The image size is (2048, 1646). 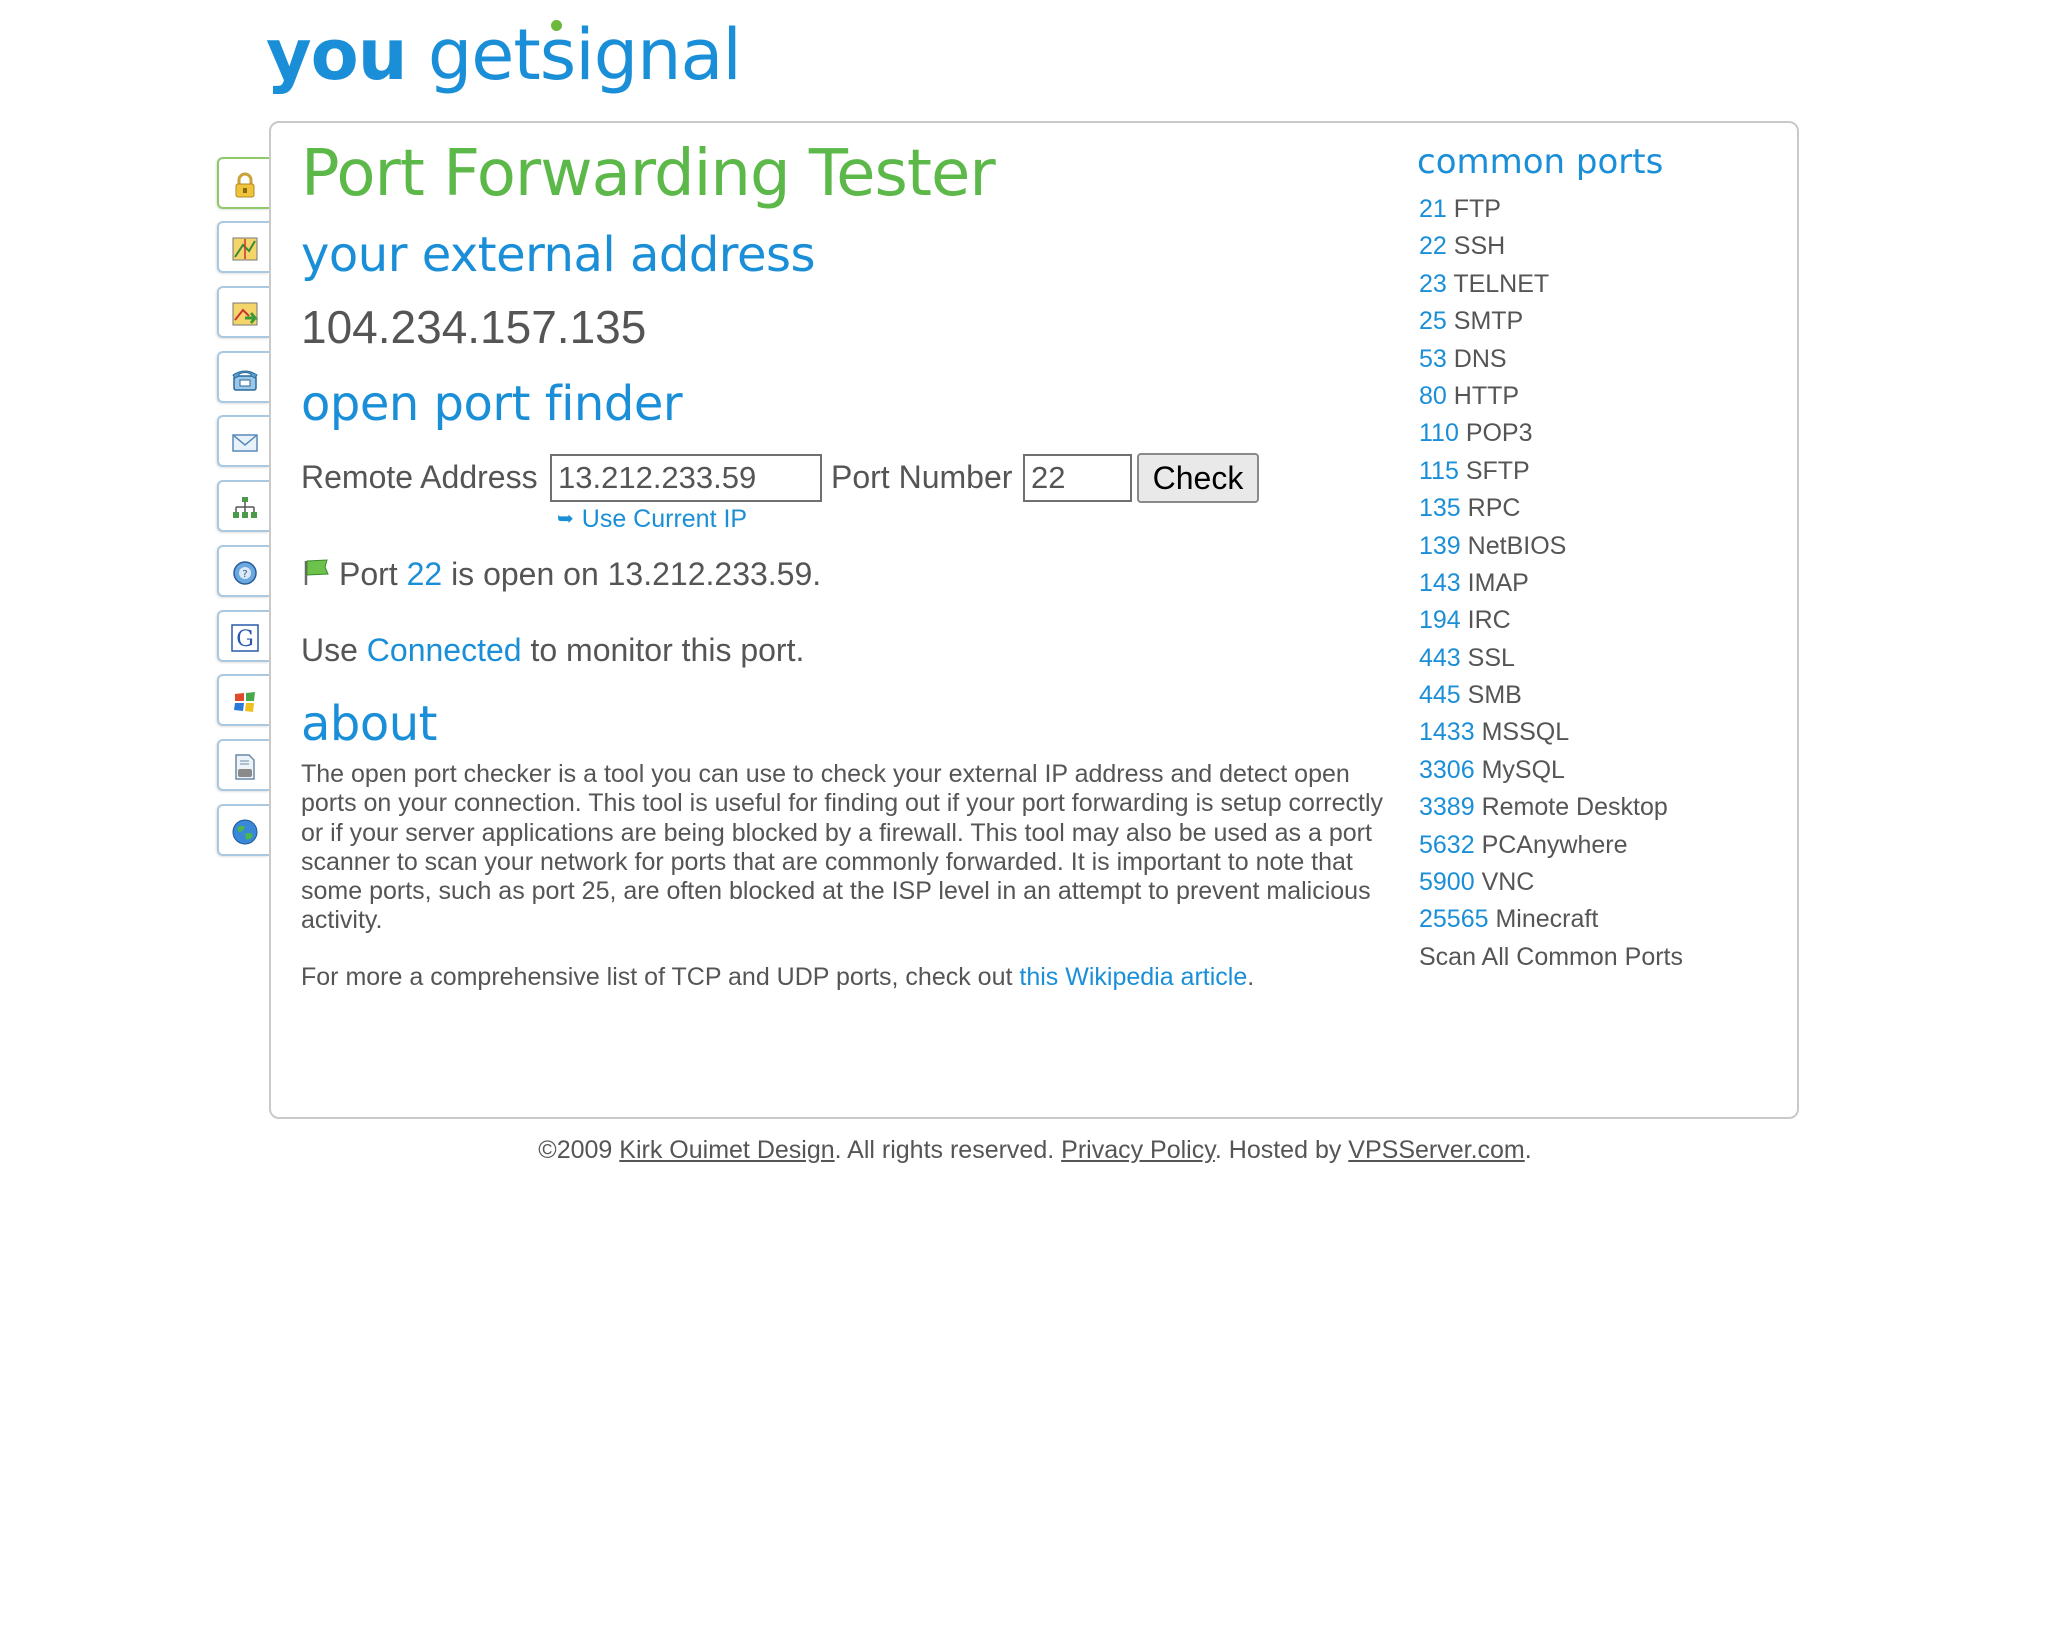 I want to click on document-icon, so click(x=245, y=767).